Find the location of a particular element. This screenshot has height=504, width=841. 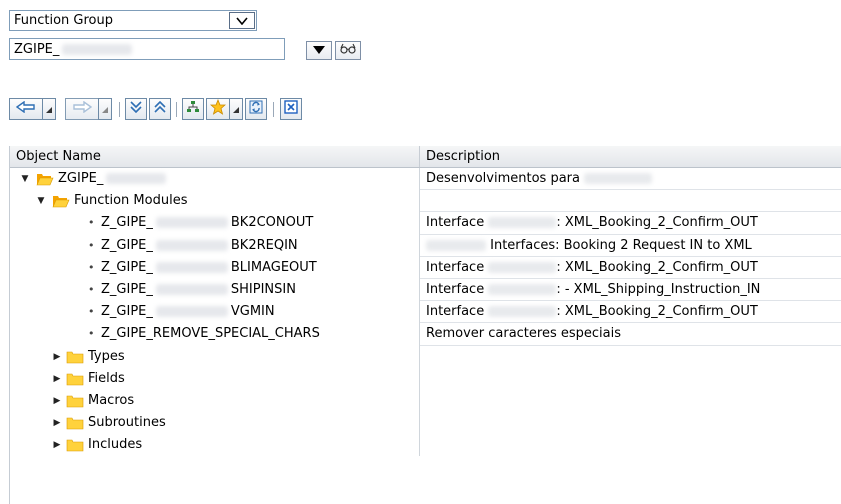

tree-row-root: ▼ ZGIPE_ Desenvolvimentos para is located at coordinates (425, 179).